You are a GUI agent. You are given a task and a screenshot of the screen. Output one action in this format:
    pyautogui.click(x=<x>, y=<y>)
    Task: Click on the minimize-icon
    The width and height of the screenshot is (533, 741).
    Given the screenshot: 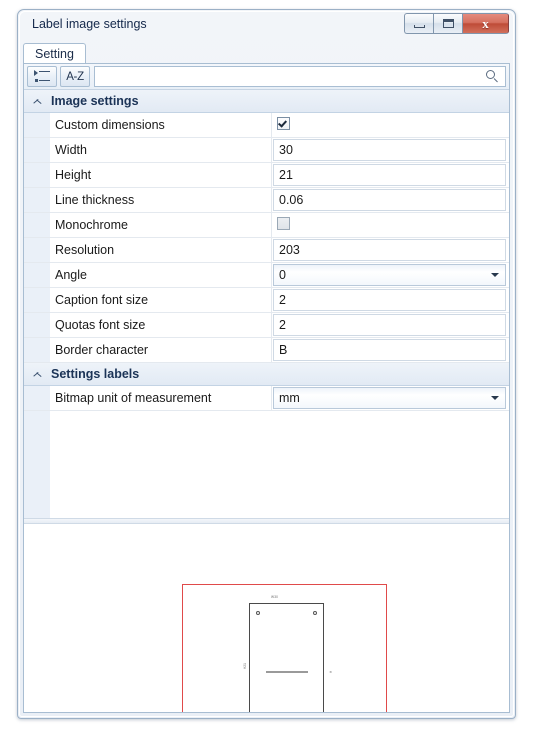 What is the action you would take?
    pyautogui.click(x=419, y=26)
    